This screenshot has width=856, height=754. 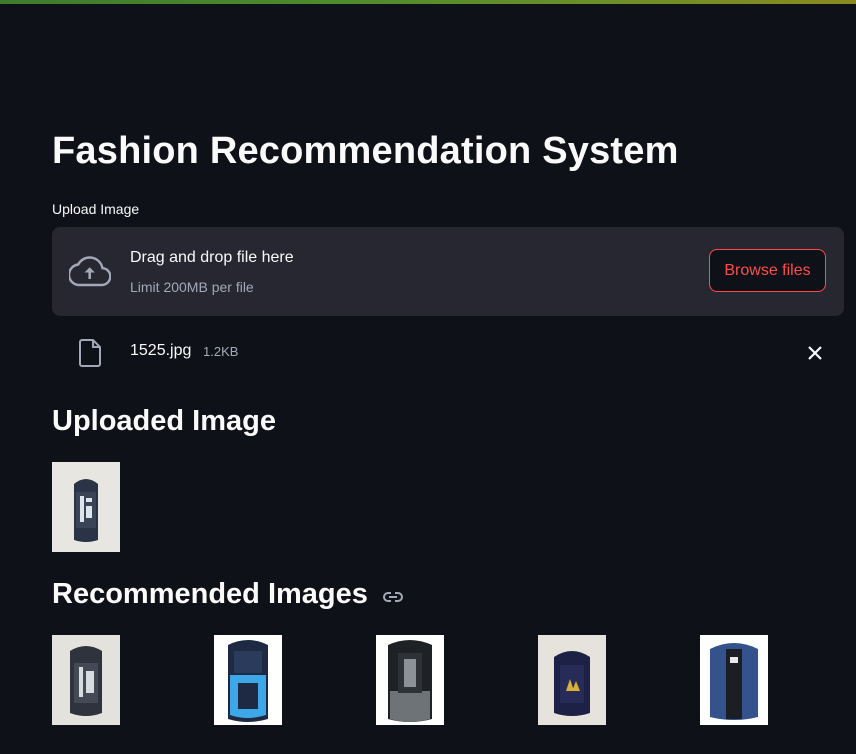 What do you see at coordinates (90, 353) in the screenshot?
I see `file-icon` at bounding box center [90, 353].